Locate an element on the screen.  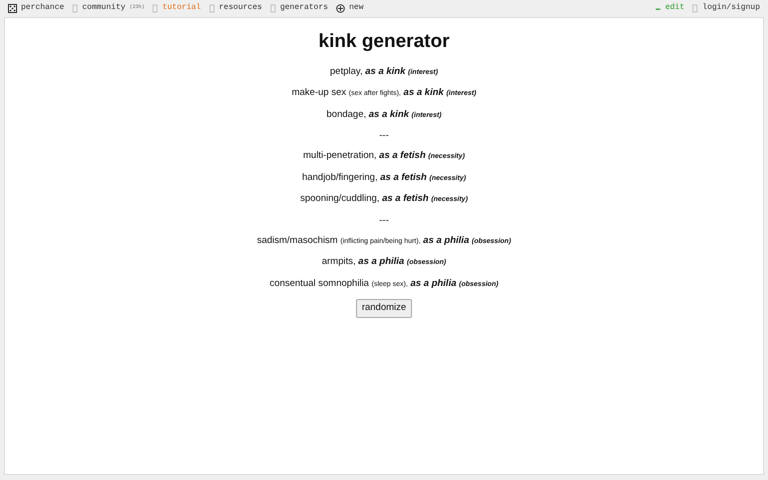
plus-icon is located at coordinates (341, 8).